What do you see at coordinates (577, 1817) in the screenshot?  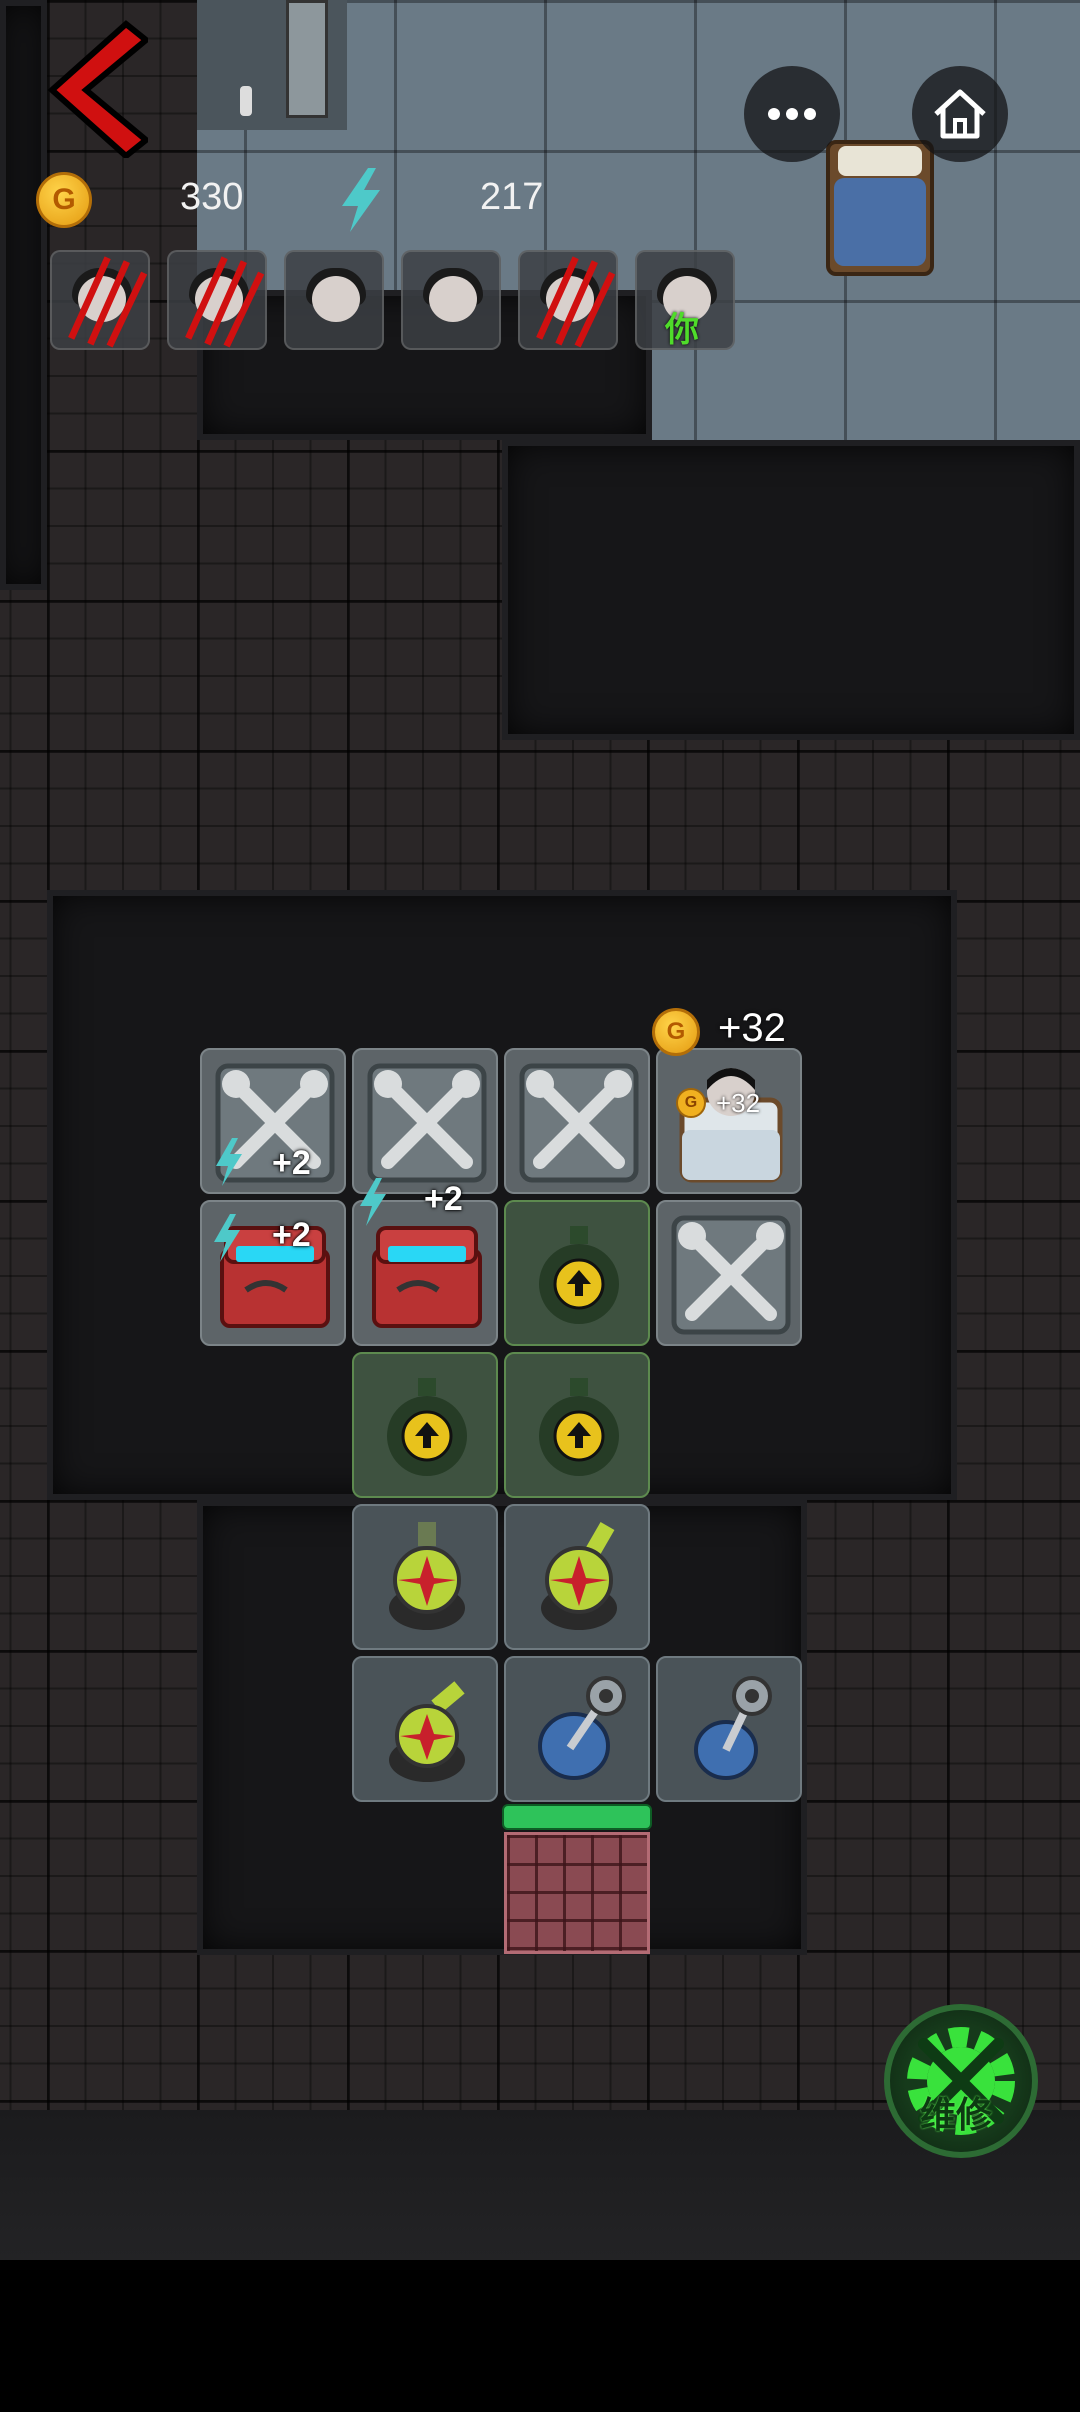 I see `door-health-bar` at bounding box center [577, 1817].